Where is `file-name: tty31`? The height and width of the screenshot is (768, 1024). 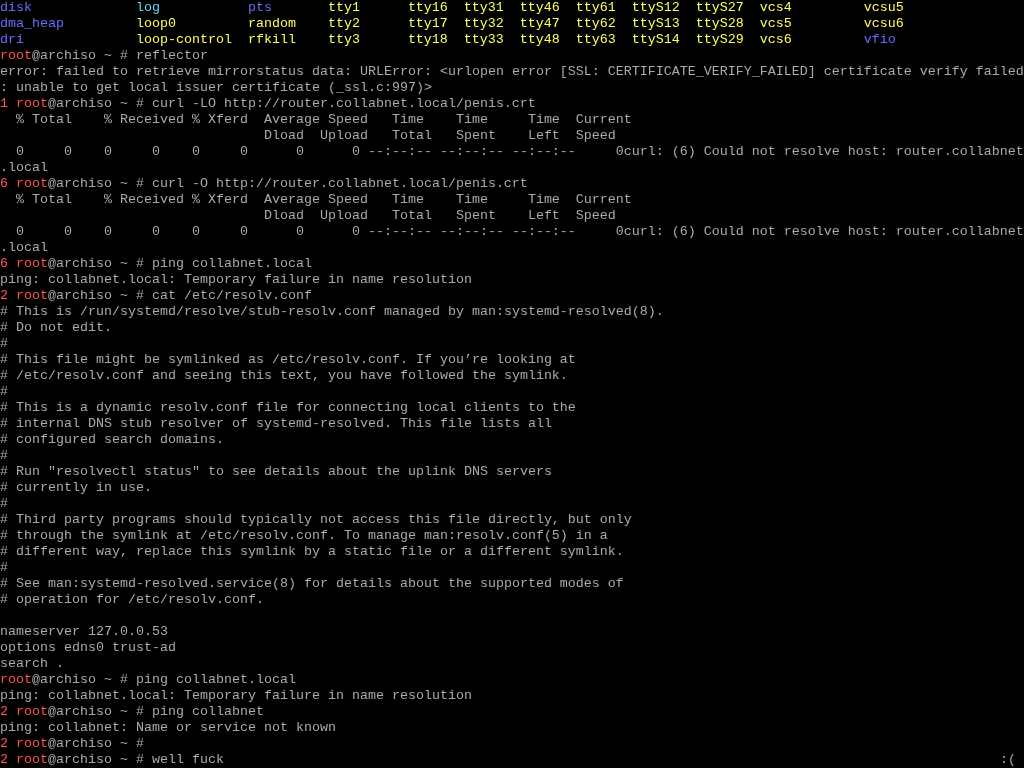
file-name: tty31 is located at coordinates (483, 8).